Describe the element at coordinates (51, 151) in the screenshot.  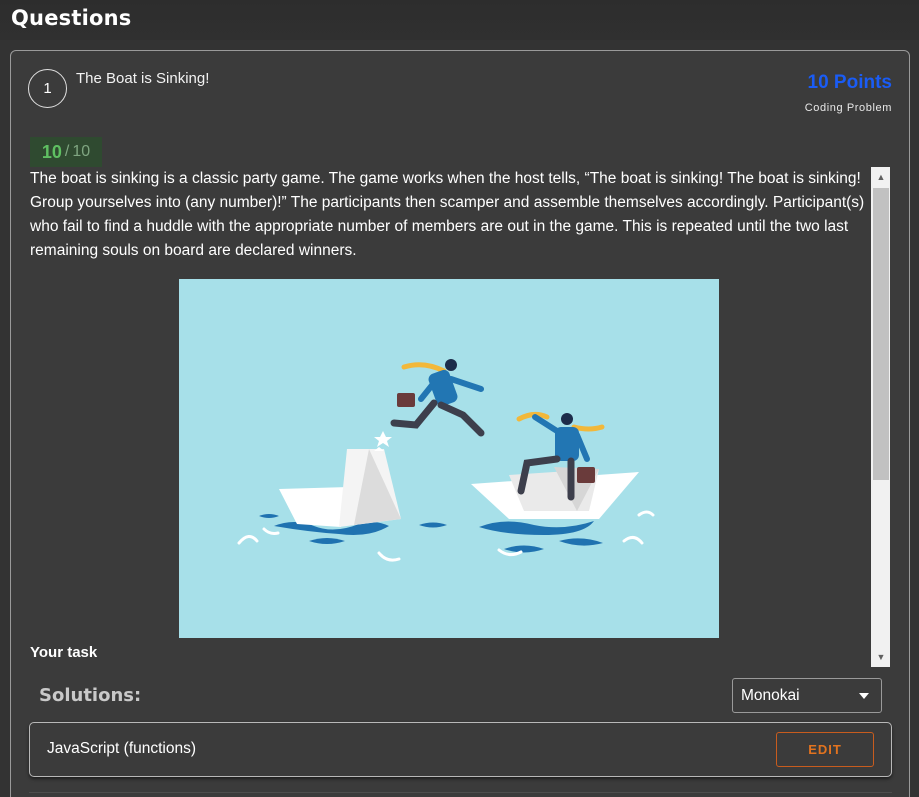
I see `score-earned: 10` at that location.